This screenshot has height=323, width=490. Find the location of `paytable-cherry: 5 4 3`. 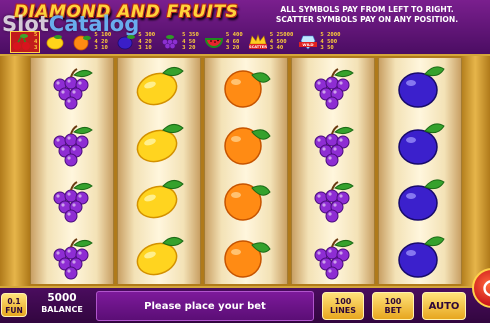

paytable-cherry: 5 4 3 is located at coordinates (25, 42).